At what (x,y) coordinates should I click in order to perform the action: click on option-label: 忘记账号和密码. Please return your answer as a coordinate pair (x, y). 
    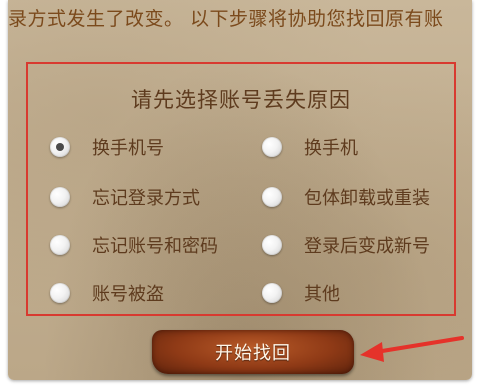
    Looking at the image, I should click on (155, 246).